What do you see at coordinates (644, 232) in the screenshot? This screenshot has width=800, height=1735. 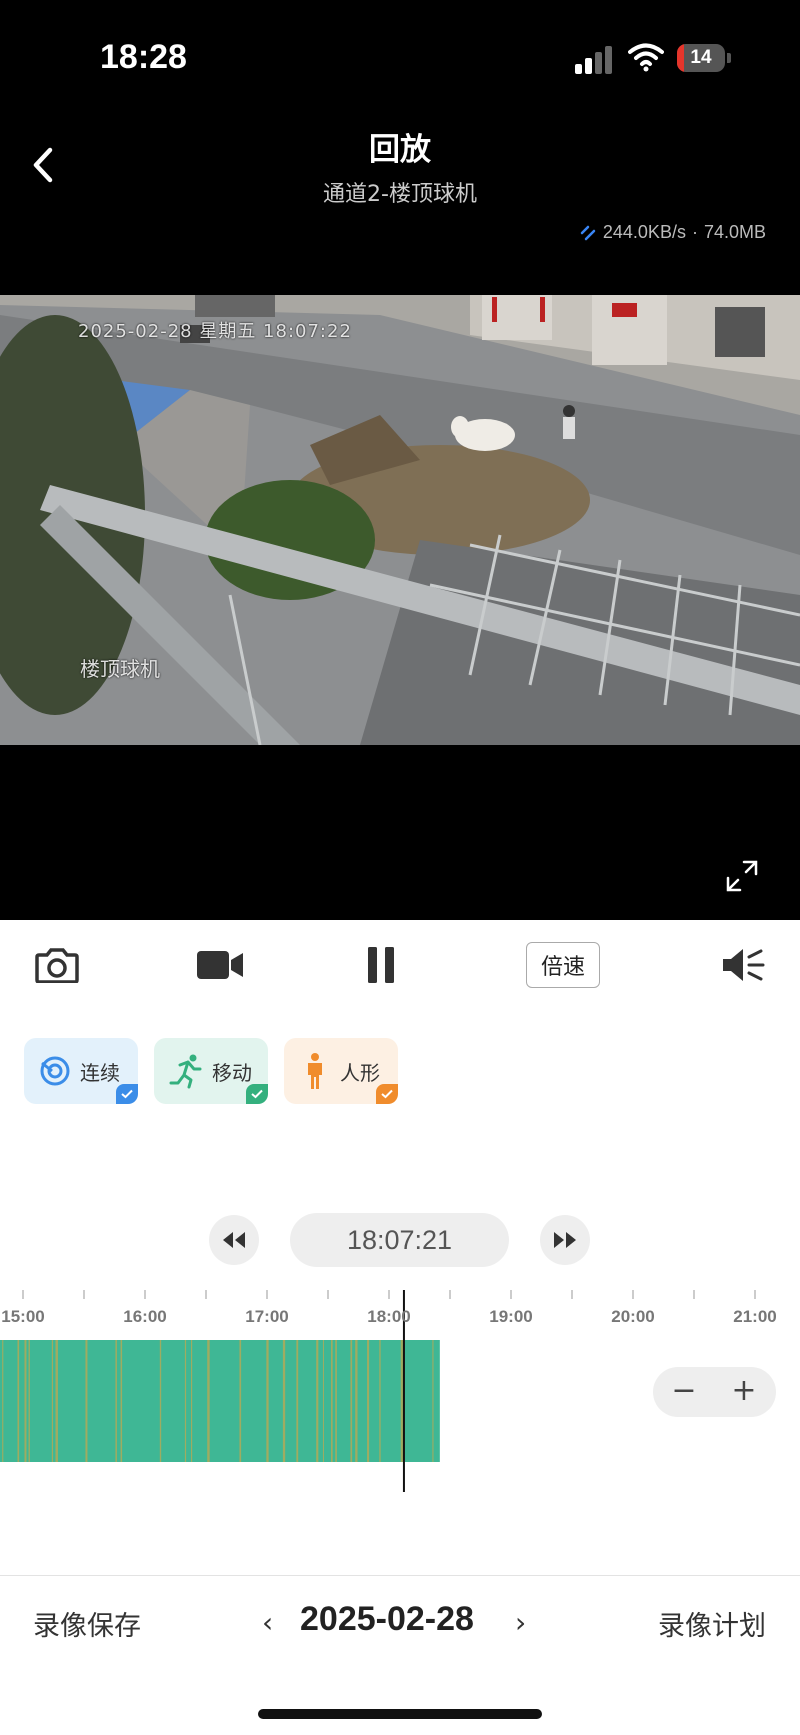 I see `stream-rate: 244.0KB/s` at bounding box center [644, 232].